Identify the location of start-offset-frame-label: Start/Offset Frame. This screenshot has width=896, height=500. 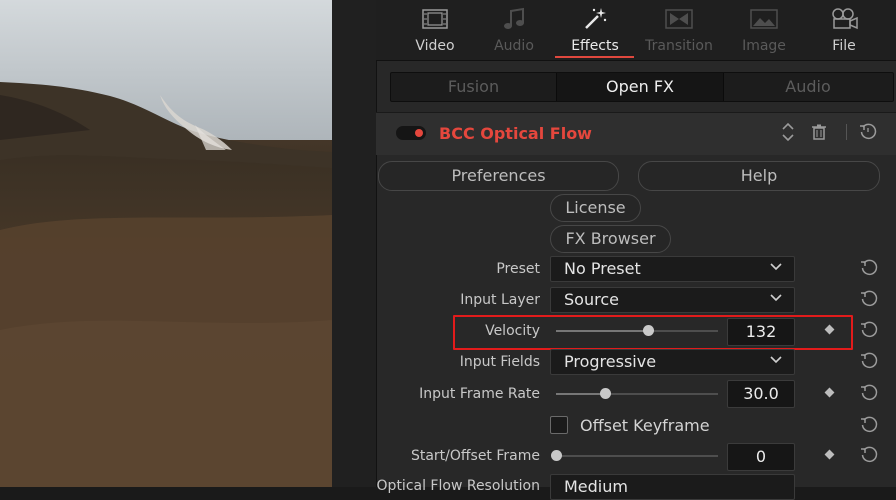
(475, 456).